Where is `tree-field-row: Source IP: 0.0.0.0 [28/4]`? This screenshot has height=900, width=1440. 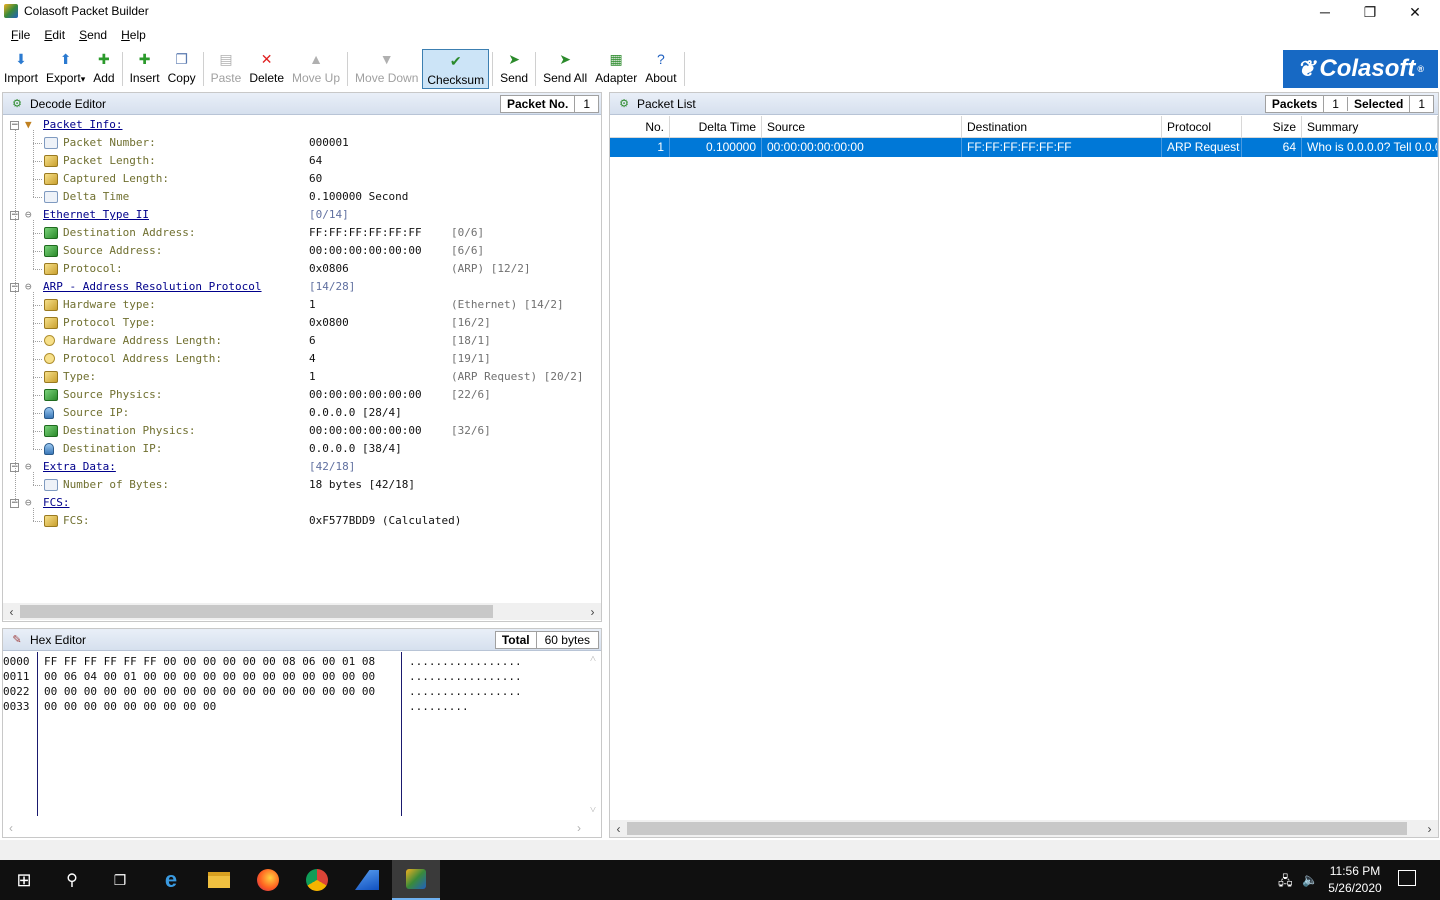 tree-field-row: Source IP: 0.0.0.0 [28/4] is located at coordinates (302, 413).